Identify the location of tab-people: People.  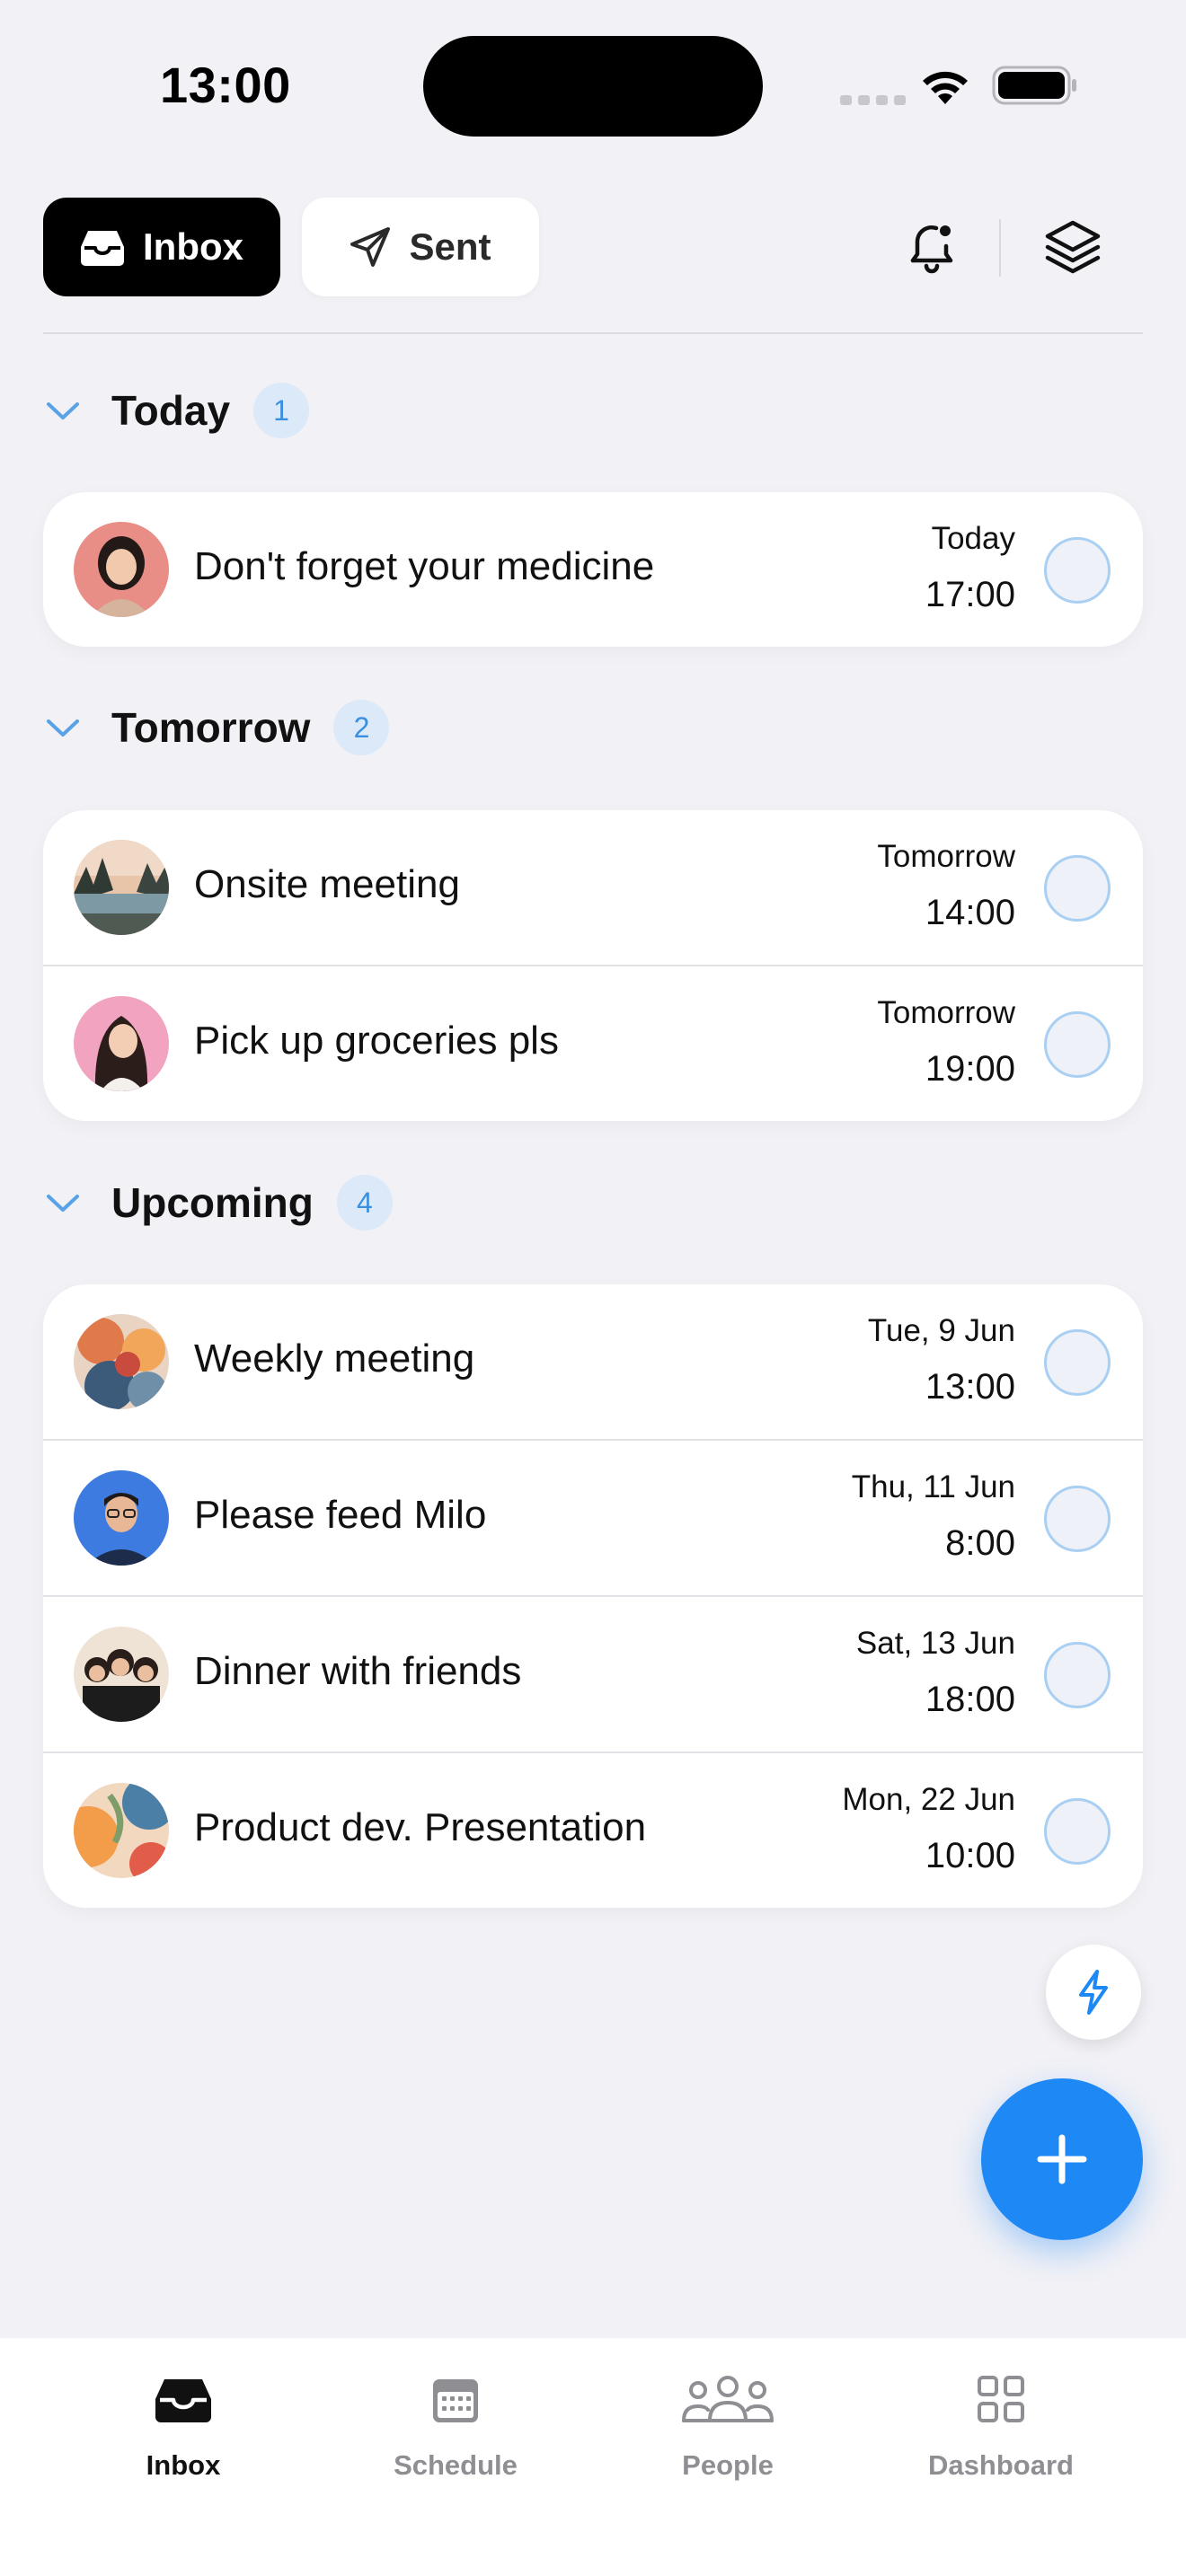
(728, 2441).